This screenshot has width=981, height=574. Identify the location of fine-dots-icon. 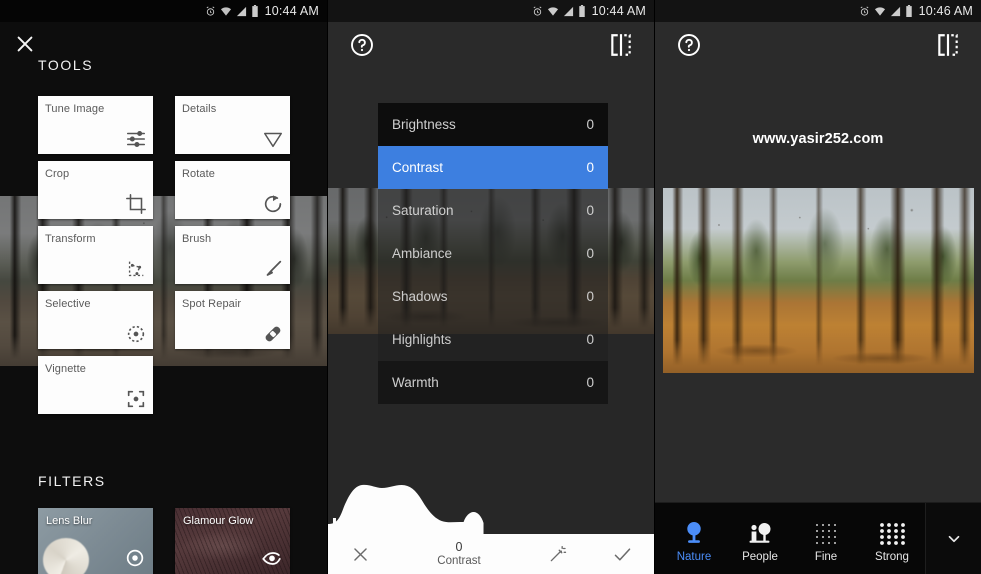
(826, 530).